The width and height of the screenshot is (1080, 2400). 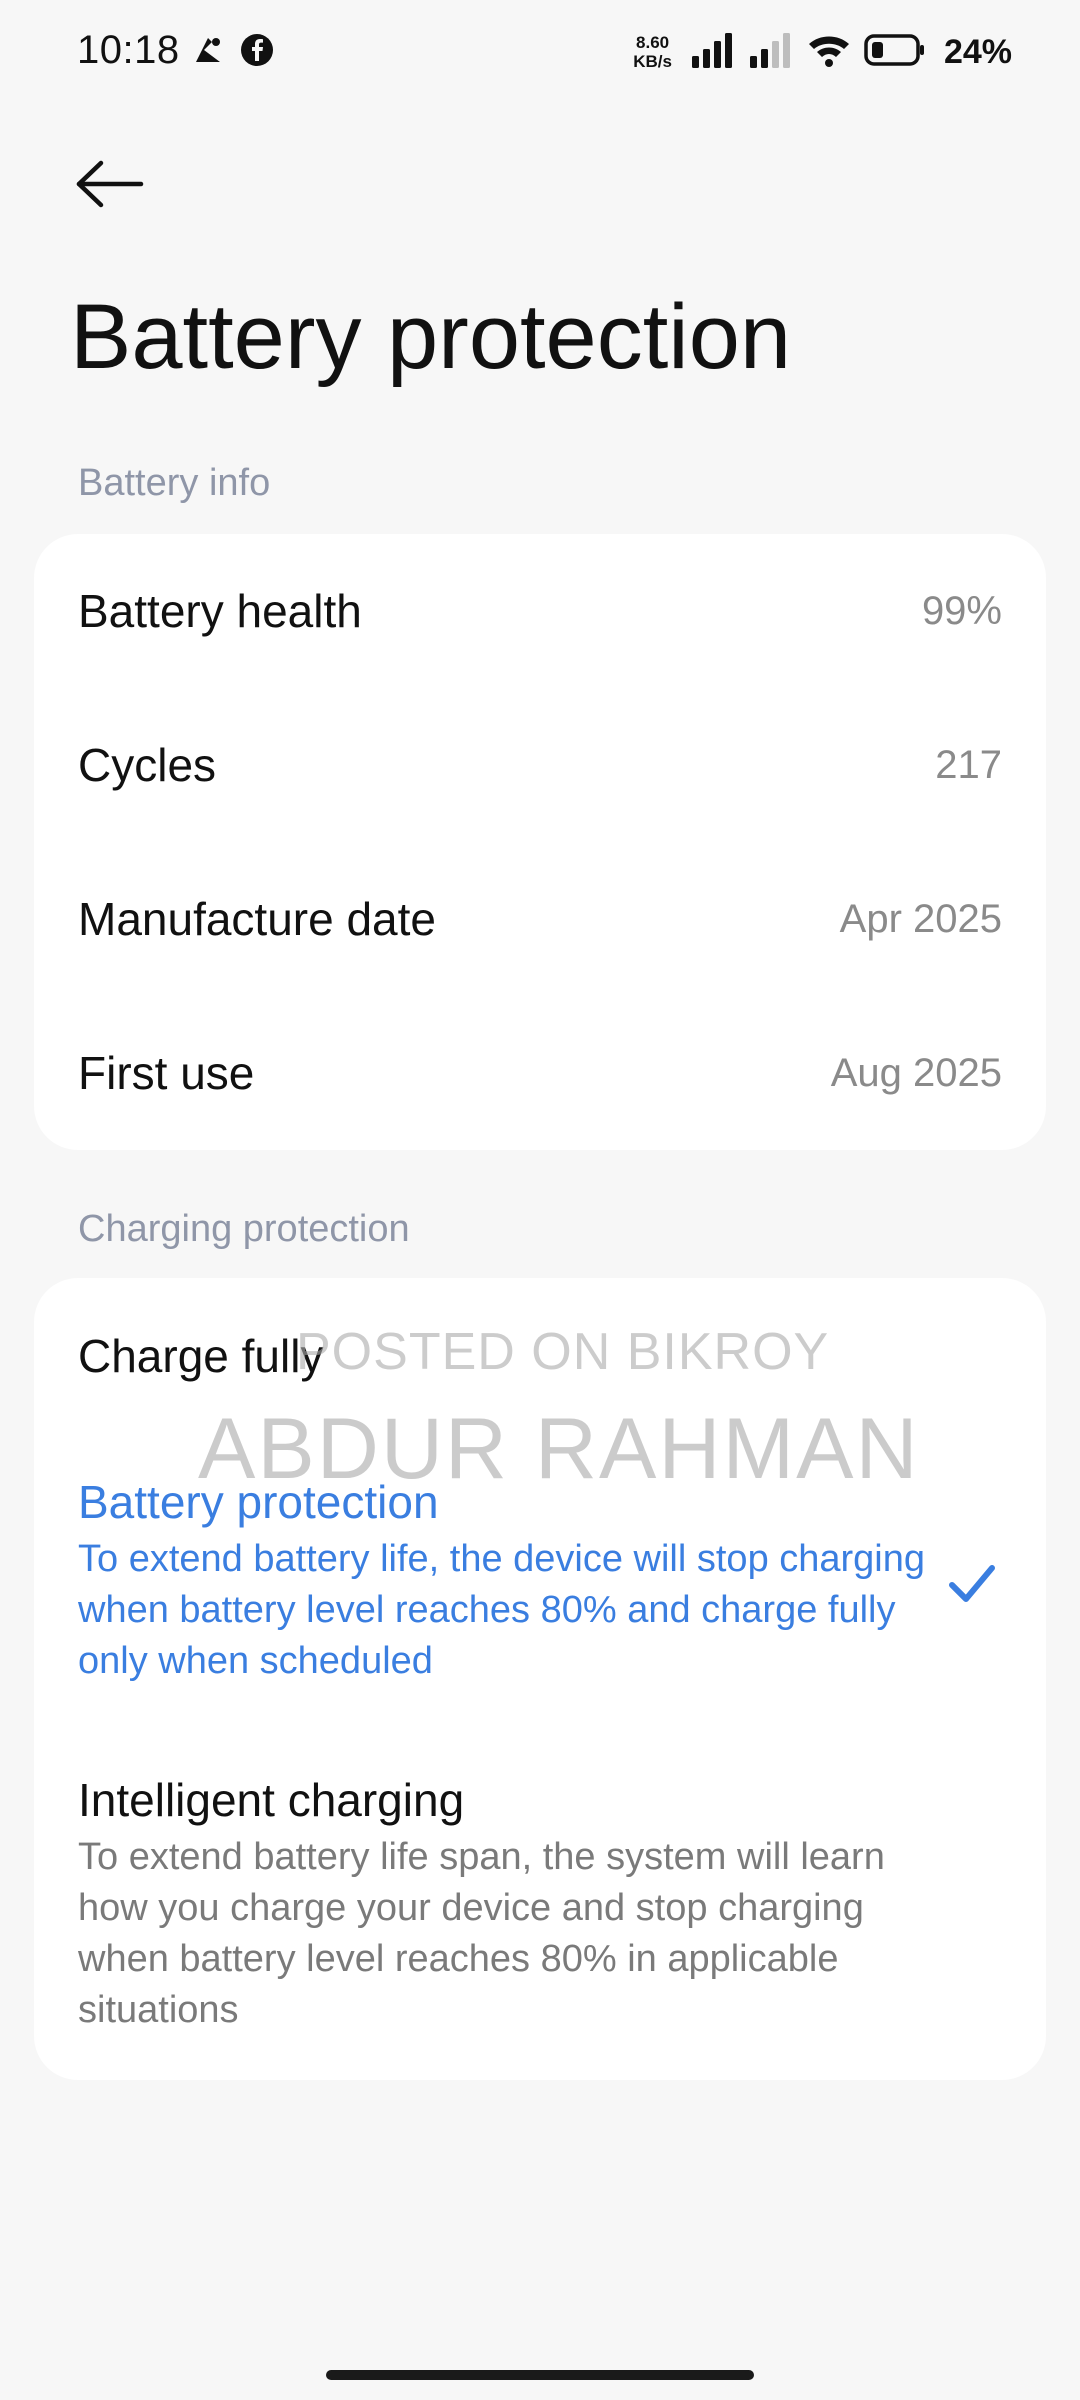 What do you see at coordinates (540, 52) in the screenshot?
I see `status-bar: 10:18 8.60 KB/s 24%` at bounding box center [540, 52].